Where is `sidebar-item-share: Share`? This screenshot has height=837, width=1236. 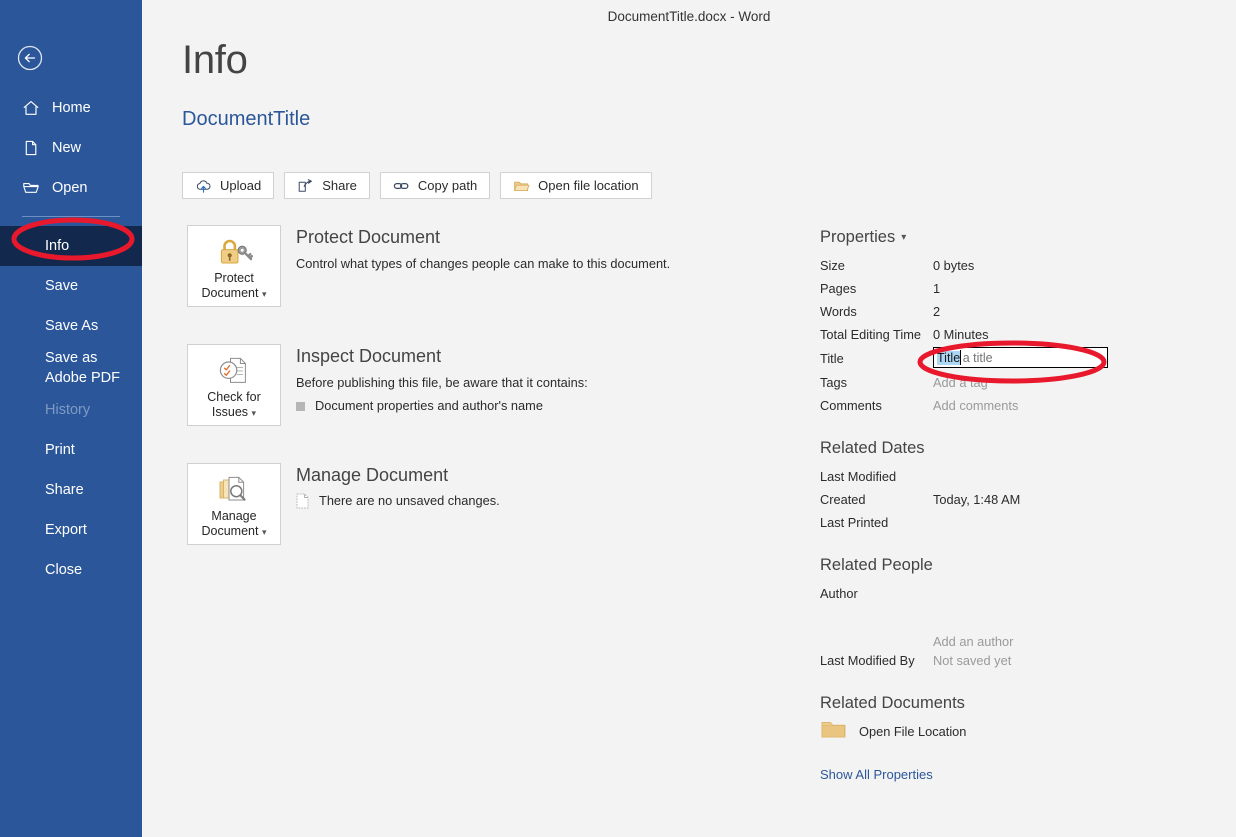 sidebar-item-share: Share is located at coordinates (71, 490).